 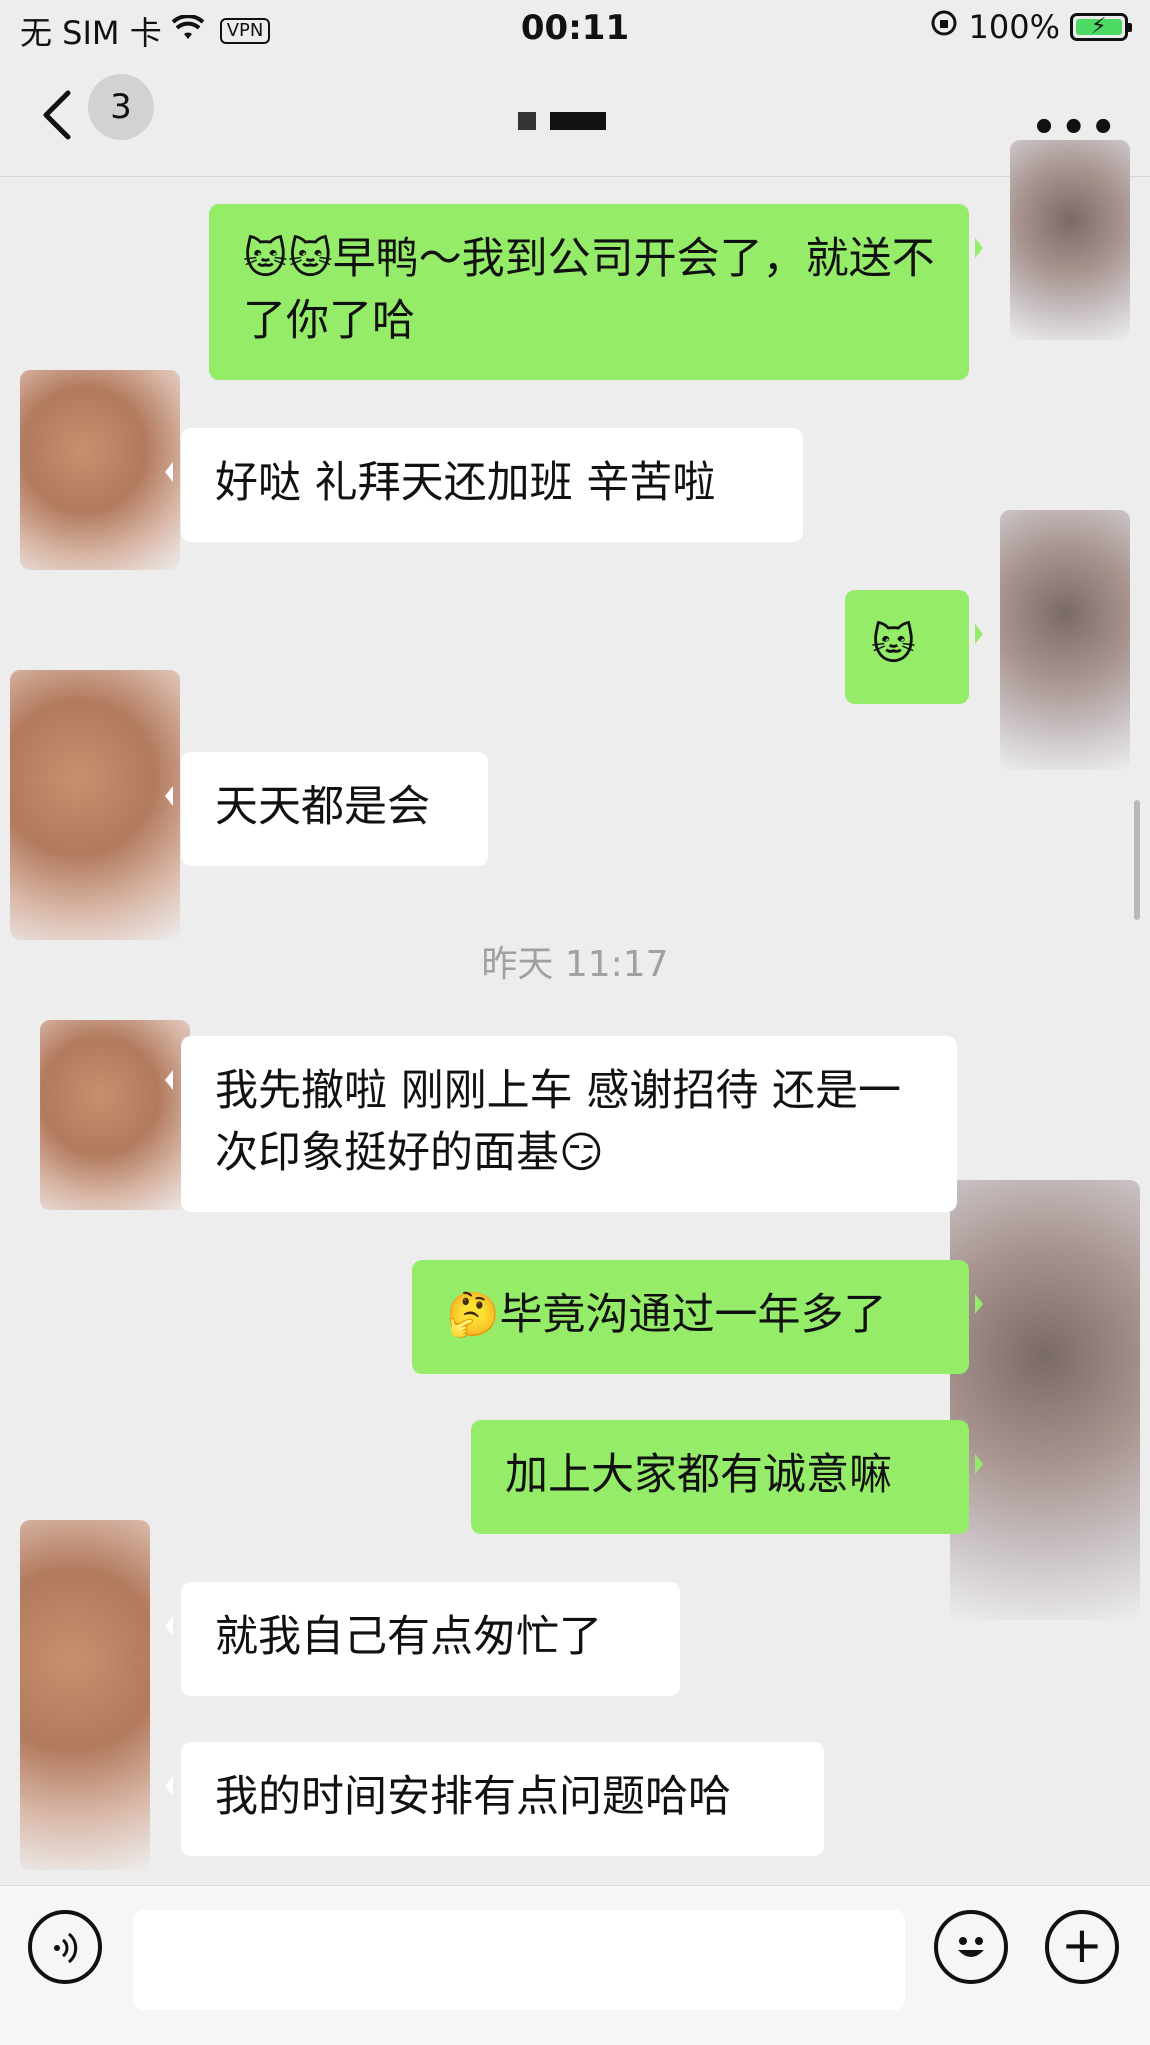 What do you see at coordinates (1014, 27) in the screenshot?
I see `battery-percent: 100%` at bounding box center [1014, 27].